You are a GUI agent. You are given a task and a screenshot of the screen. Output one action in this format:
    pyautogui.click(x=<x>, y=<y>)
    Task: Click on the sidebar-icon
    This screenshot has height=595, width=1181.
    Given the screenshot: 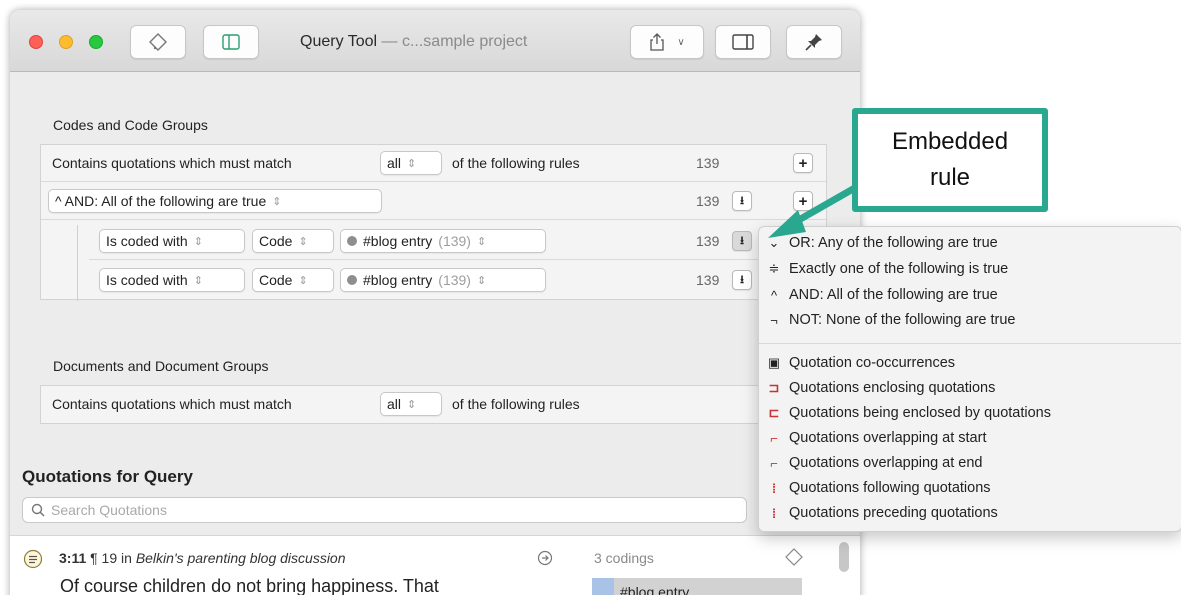 What is the action you would take?
    pyautogui.click(x=231, y=42)
    